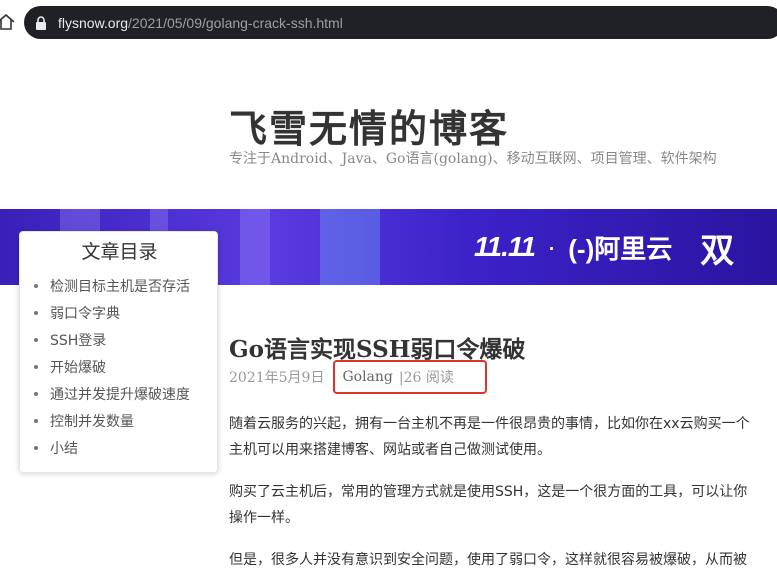  Describe the element at coordinates (64, 448) in the screenshot. I see `toc-item-label: 小结` at that location.